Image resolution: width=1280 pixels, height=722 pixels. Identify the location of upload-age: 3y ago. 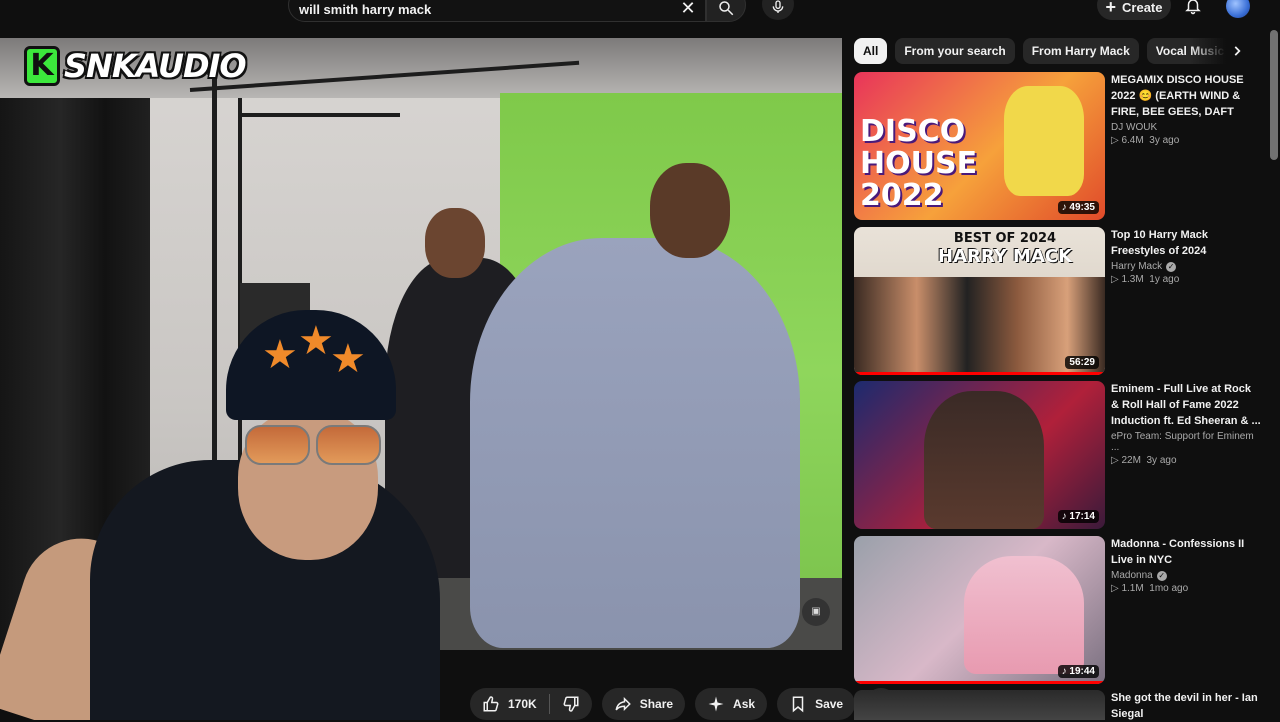
(1161, 460).